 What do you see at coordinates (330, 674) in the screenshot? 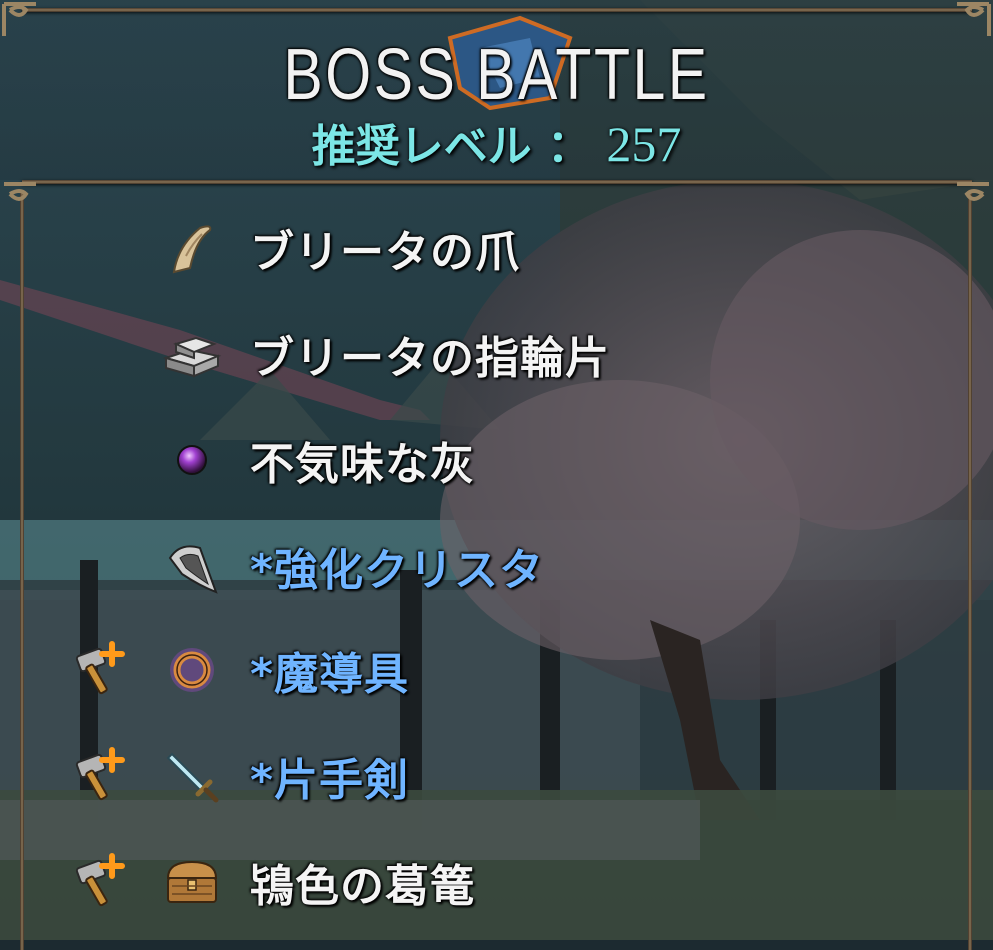
I see `item-name: *魔導具` at bounding box center [330, 674].